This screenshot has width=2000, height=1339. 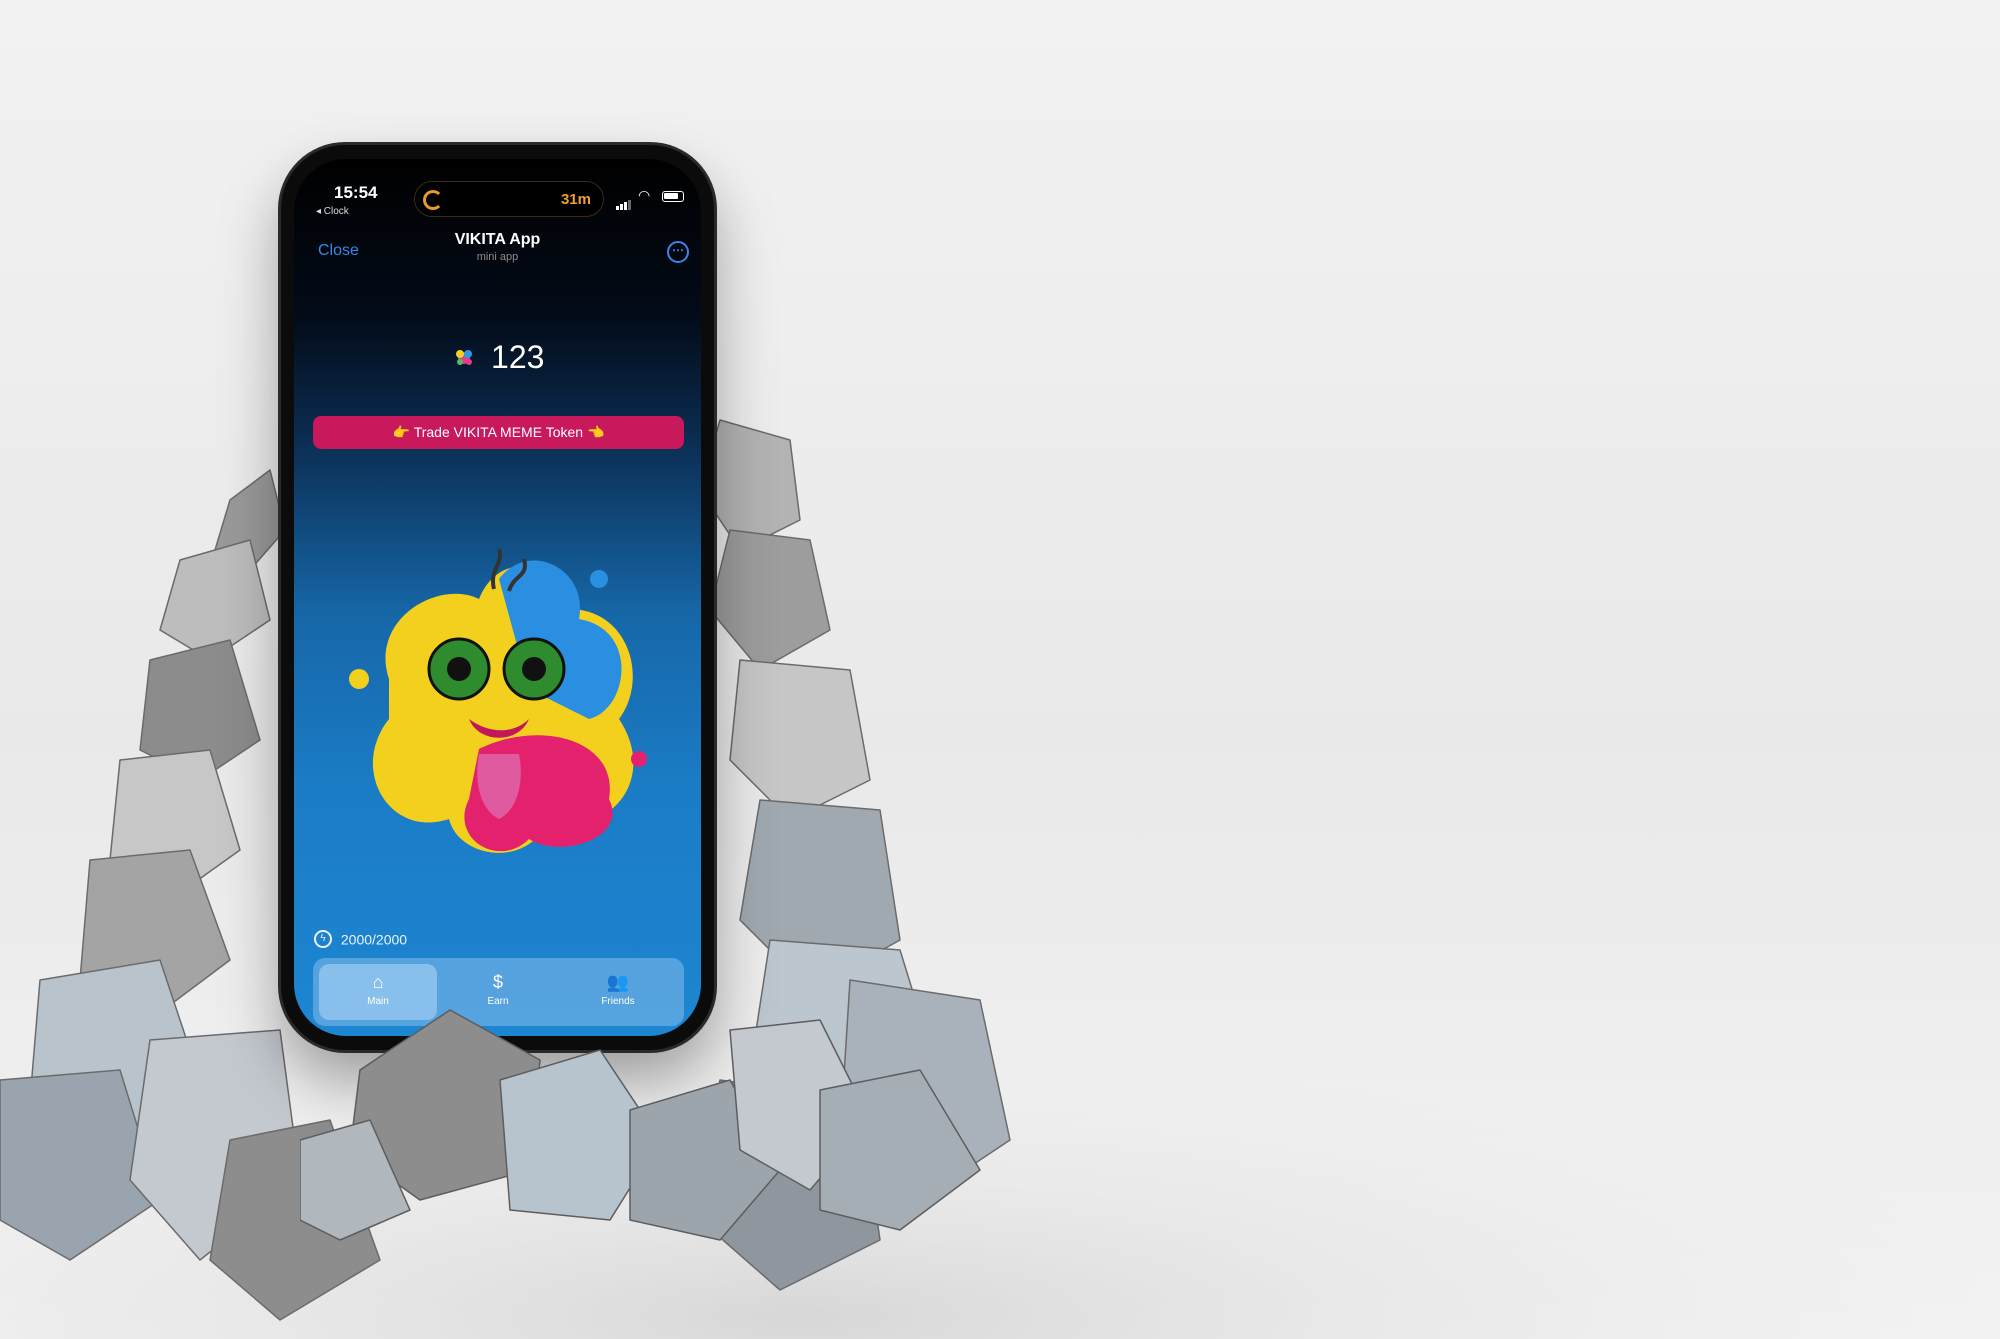 I want to click on energy-indicator: ϟ 2000/2000, so click(x=361, y=939).